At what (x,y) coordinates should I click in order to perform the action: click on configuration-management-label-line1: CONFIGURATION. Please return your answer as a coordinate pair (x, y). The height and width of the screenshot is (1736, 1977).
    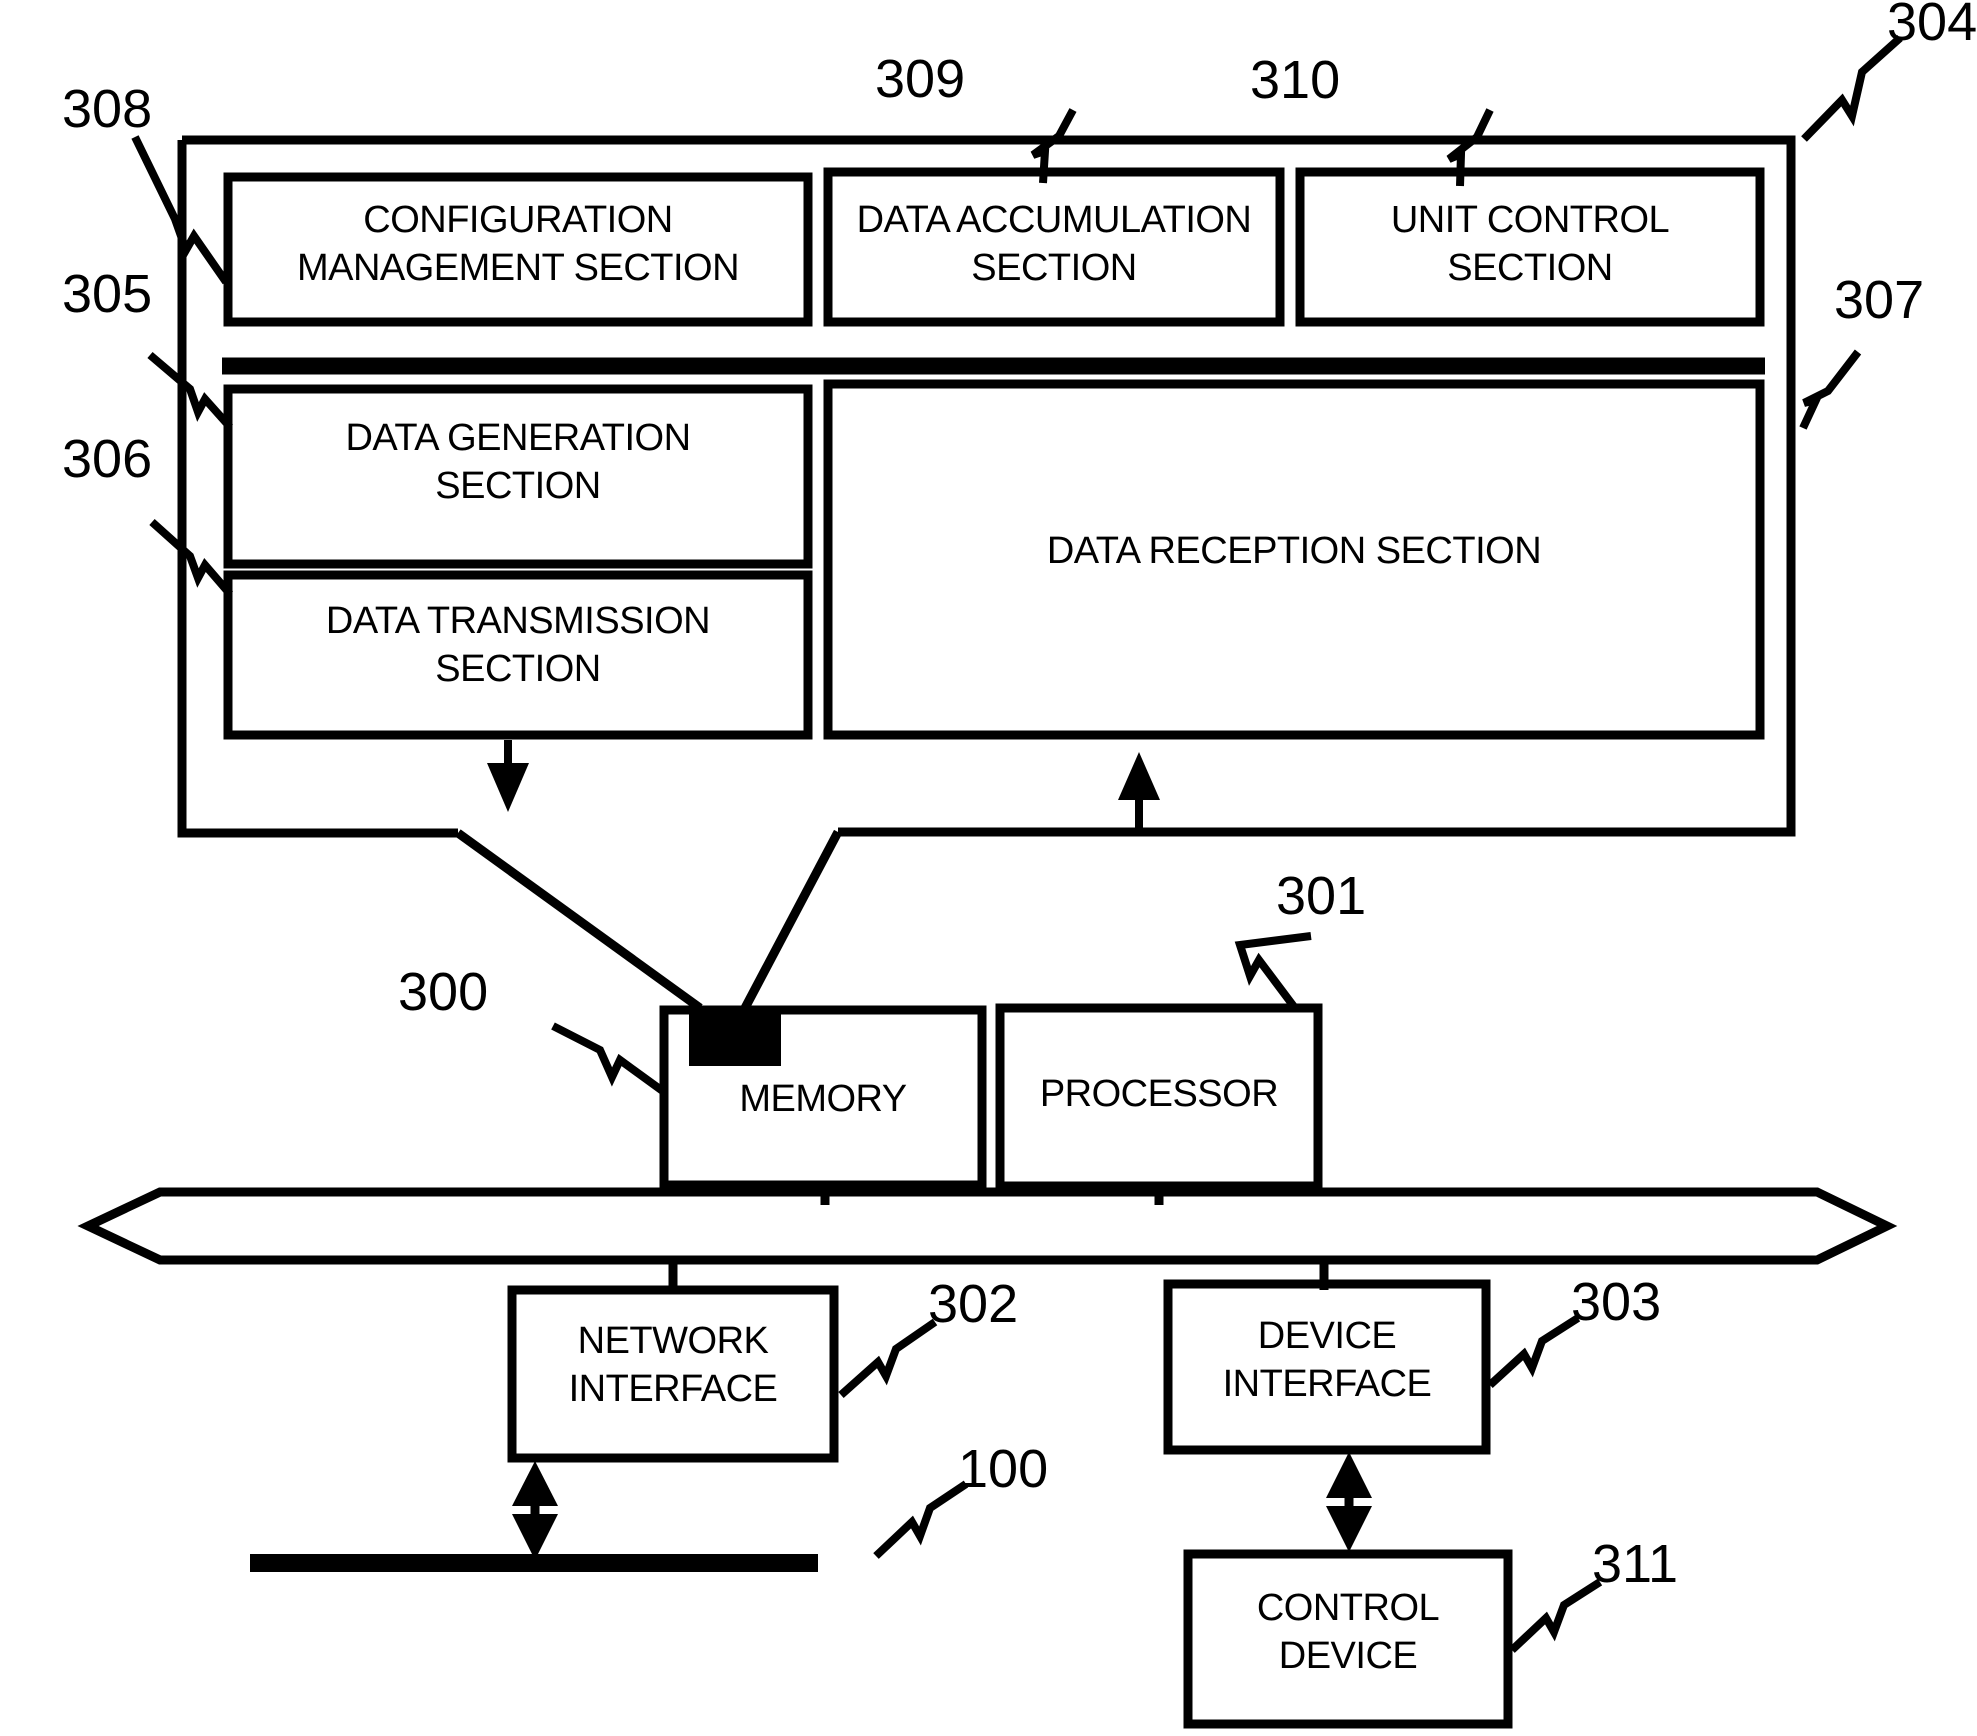
    Looking at the image, I should click on (517, 220).